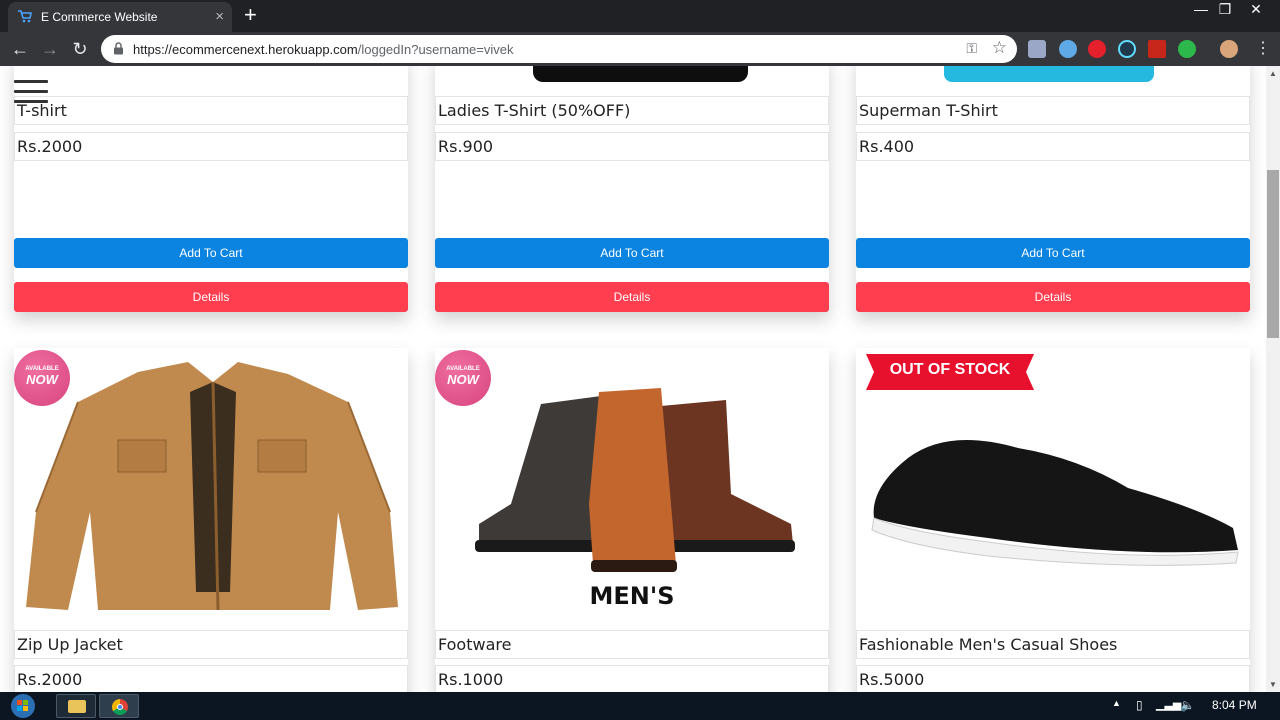 This screenshot has height=720, width=1280. I want to click on menu-dots-icon: ⋮, so click(1263, 49).